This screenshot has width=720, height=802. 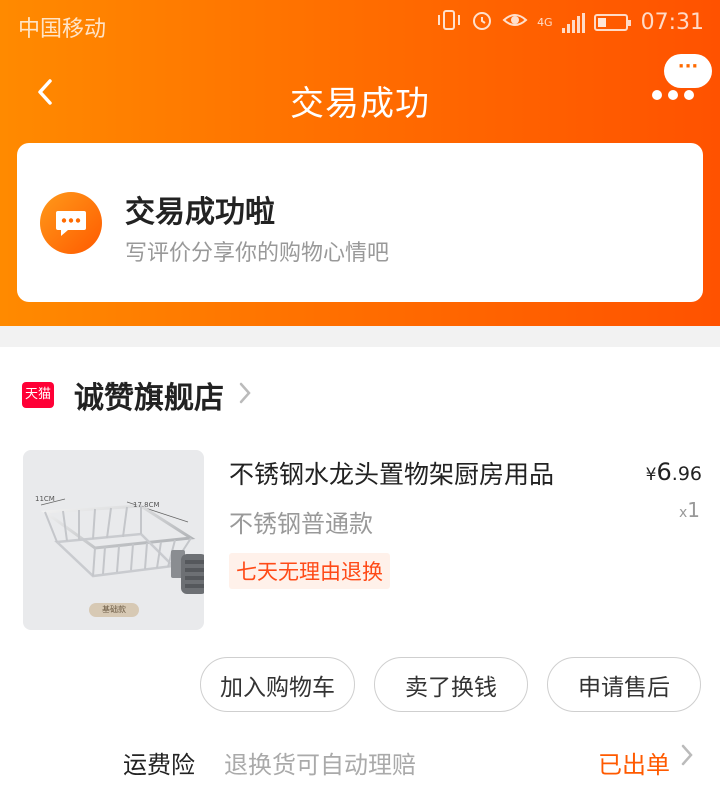 What do you see at coordinates (601, 22) in the screenshot?
I see `battery-level-fill` at bounding box center [601, 22].